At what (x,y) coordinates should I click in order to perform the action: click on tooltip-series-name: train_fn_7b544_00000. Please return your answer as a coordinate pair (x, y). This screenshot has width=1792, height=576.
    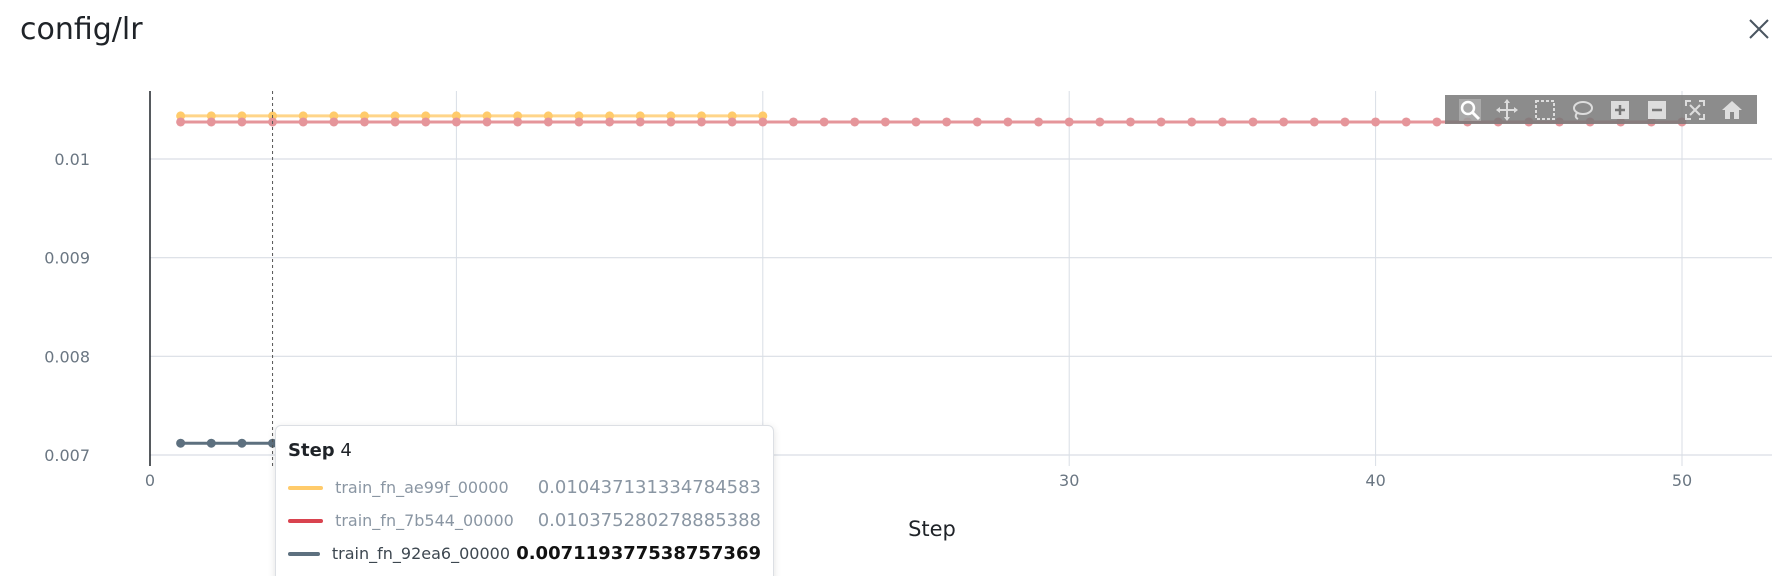
    Looking at the image, I should click on (424, 520).